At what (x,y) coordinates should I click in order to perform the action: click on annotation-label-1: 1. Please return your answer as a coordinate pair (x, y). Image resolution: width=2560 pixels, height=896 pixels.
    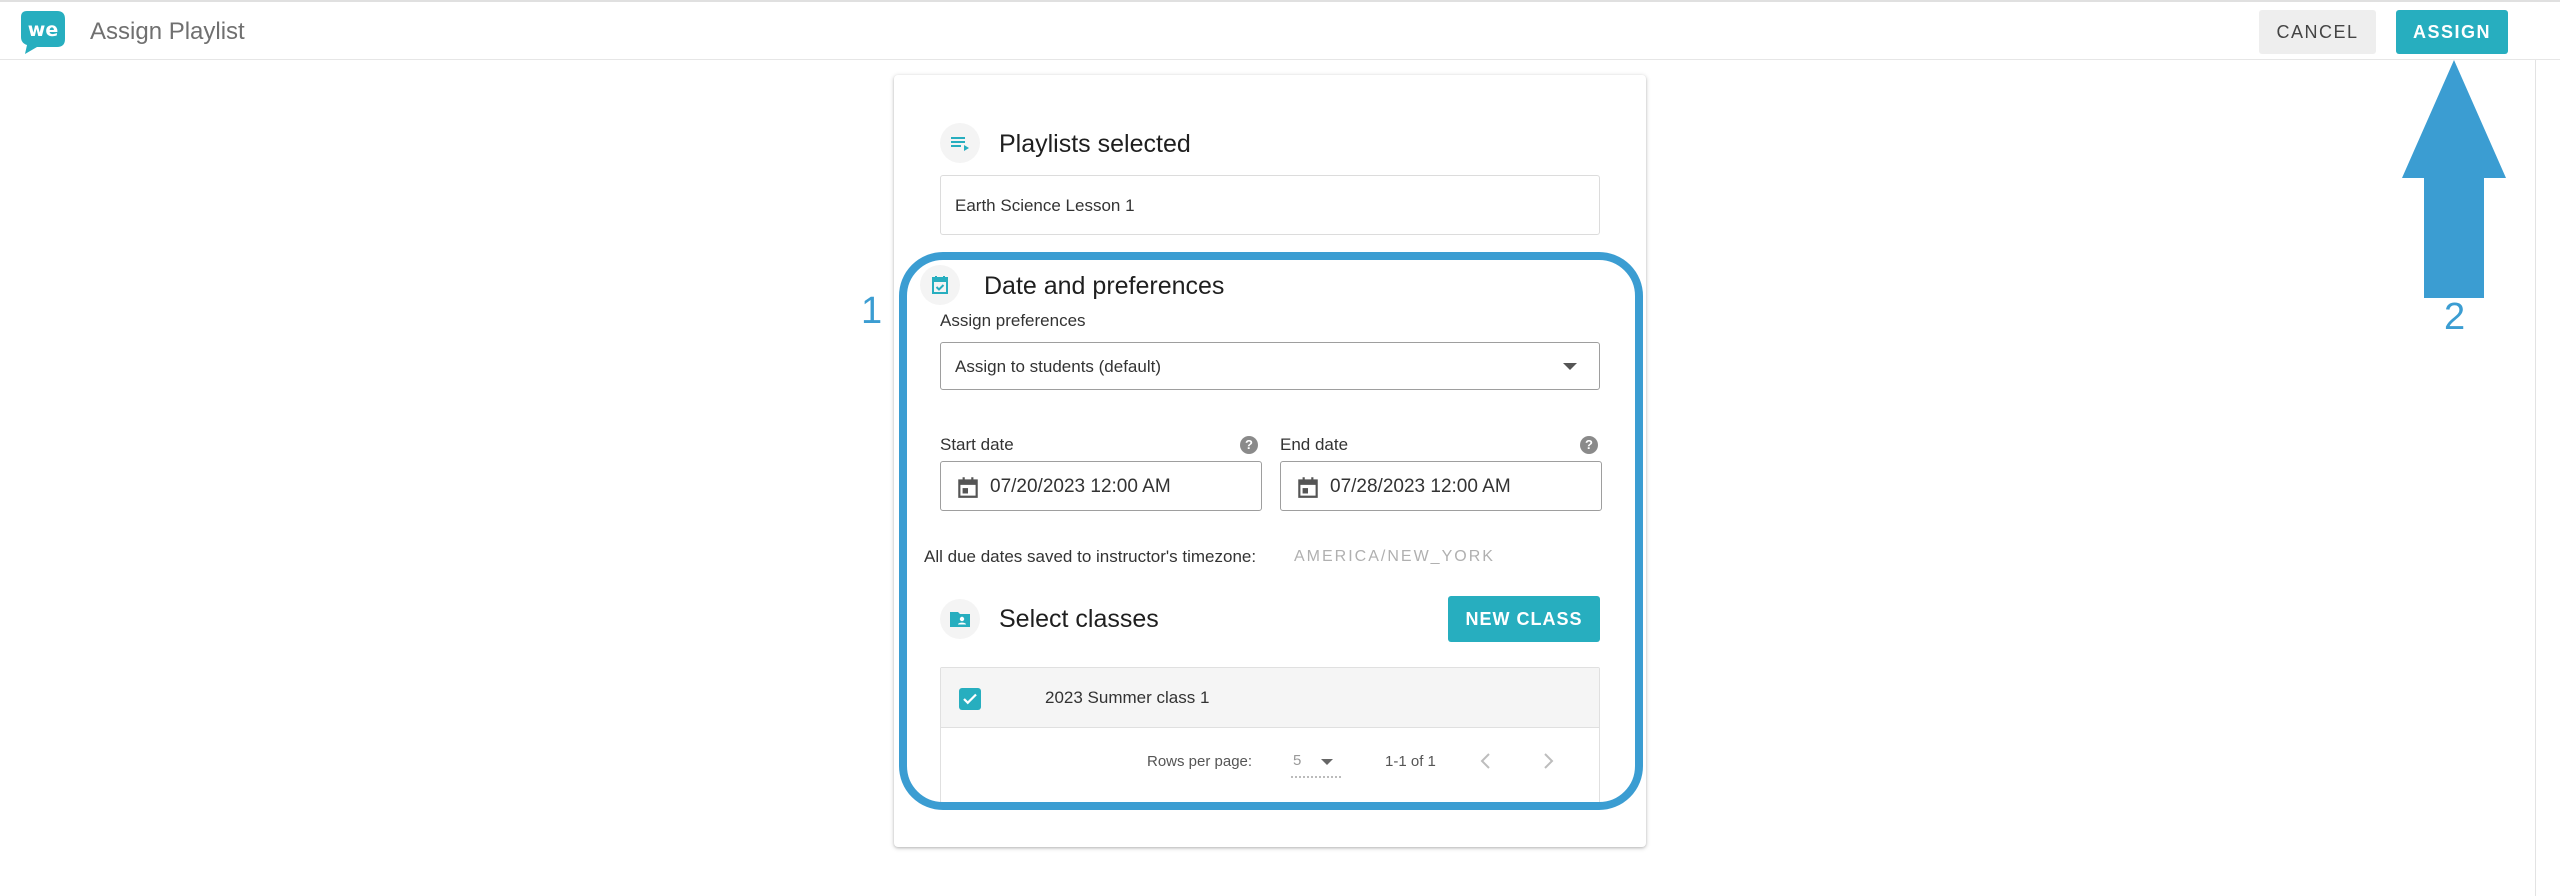
    Looking at the image, I should click on (872, 311).